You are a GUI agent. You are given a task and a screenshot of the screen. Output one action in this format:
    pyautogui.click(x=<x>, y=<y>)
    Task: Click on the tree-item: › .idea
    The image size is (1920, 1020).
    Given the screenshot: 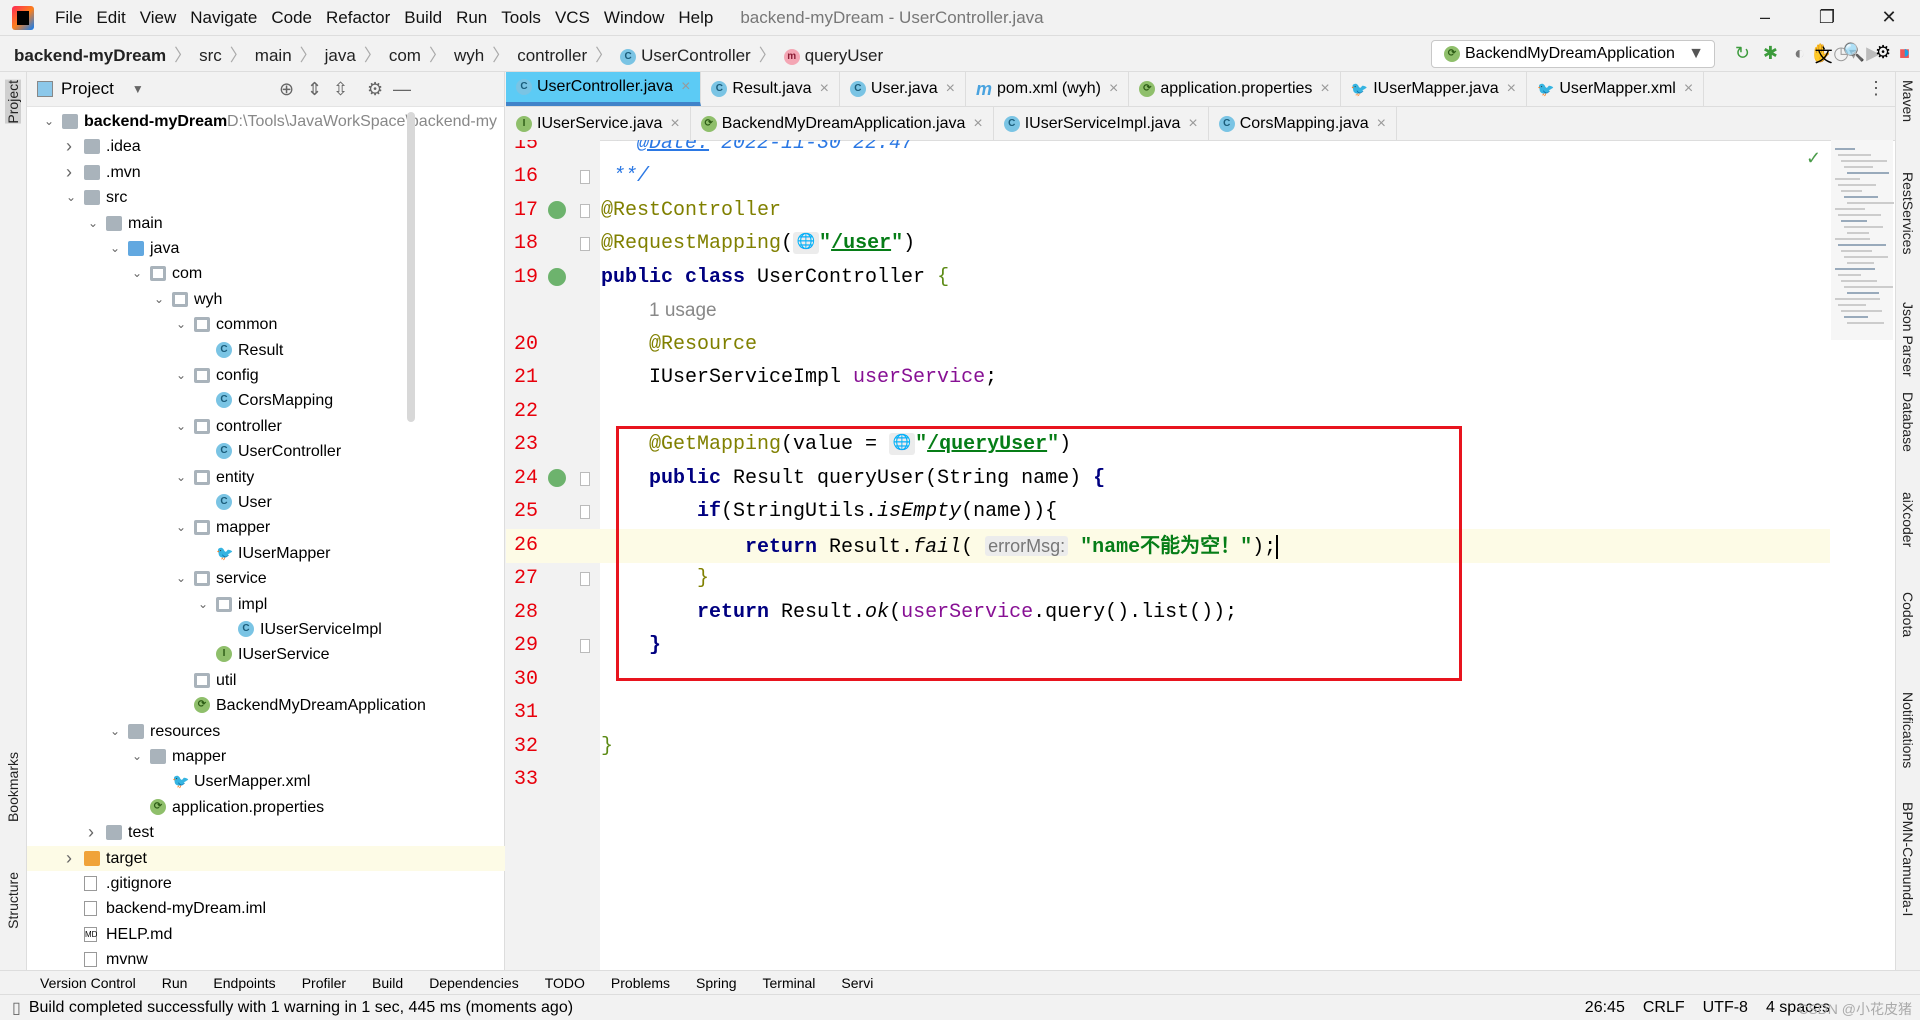 What is the action you would take?
    pyautogui.click(x=266, y=146)
    